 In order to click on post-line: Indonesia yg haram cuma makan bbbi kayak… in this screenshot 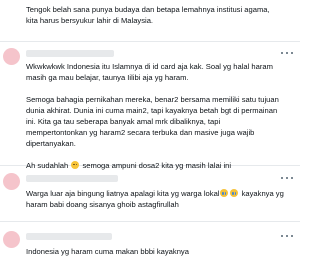, I will do `click(107, 251)`.